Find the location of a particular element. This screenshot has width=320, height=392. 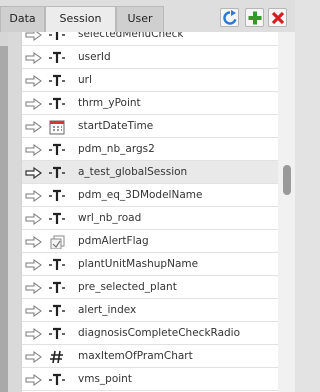

add-variable-button is located at coordinates (254, 17).